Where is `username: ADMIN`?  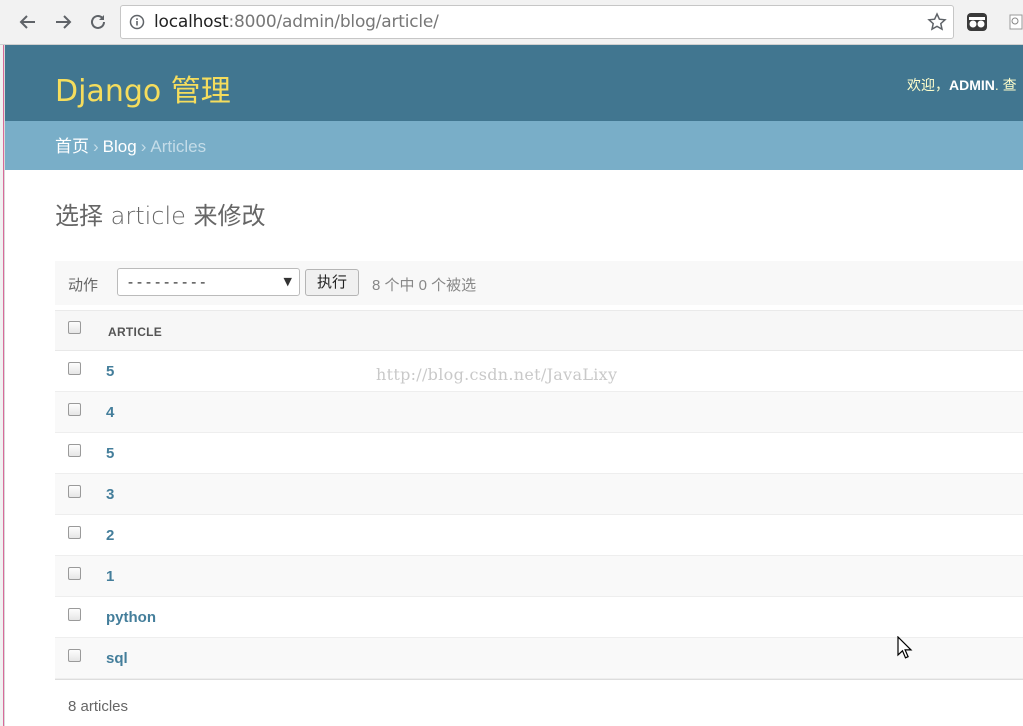
username: ADMIN is located at coordinates (972, 85).